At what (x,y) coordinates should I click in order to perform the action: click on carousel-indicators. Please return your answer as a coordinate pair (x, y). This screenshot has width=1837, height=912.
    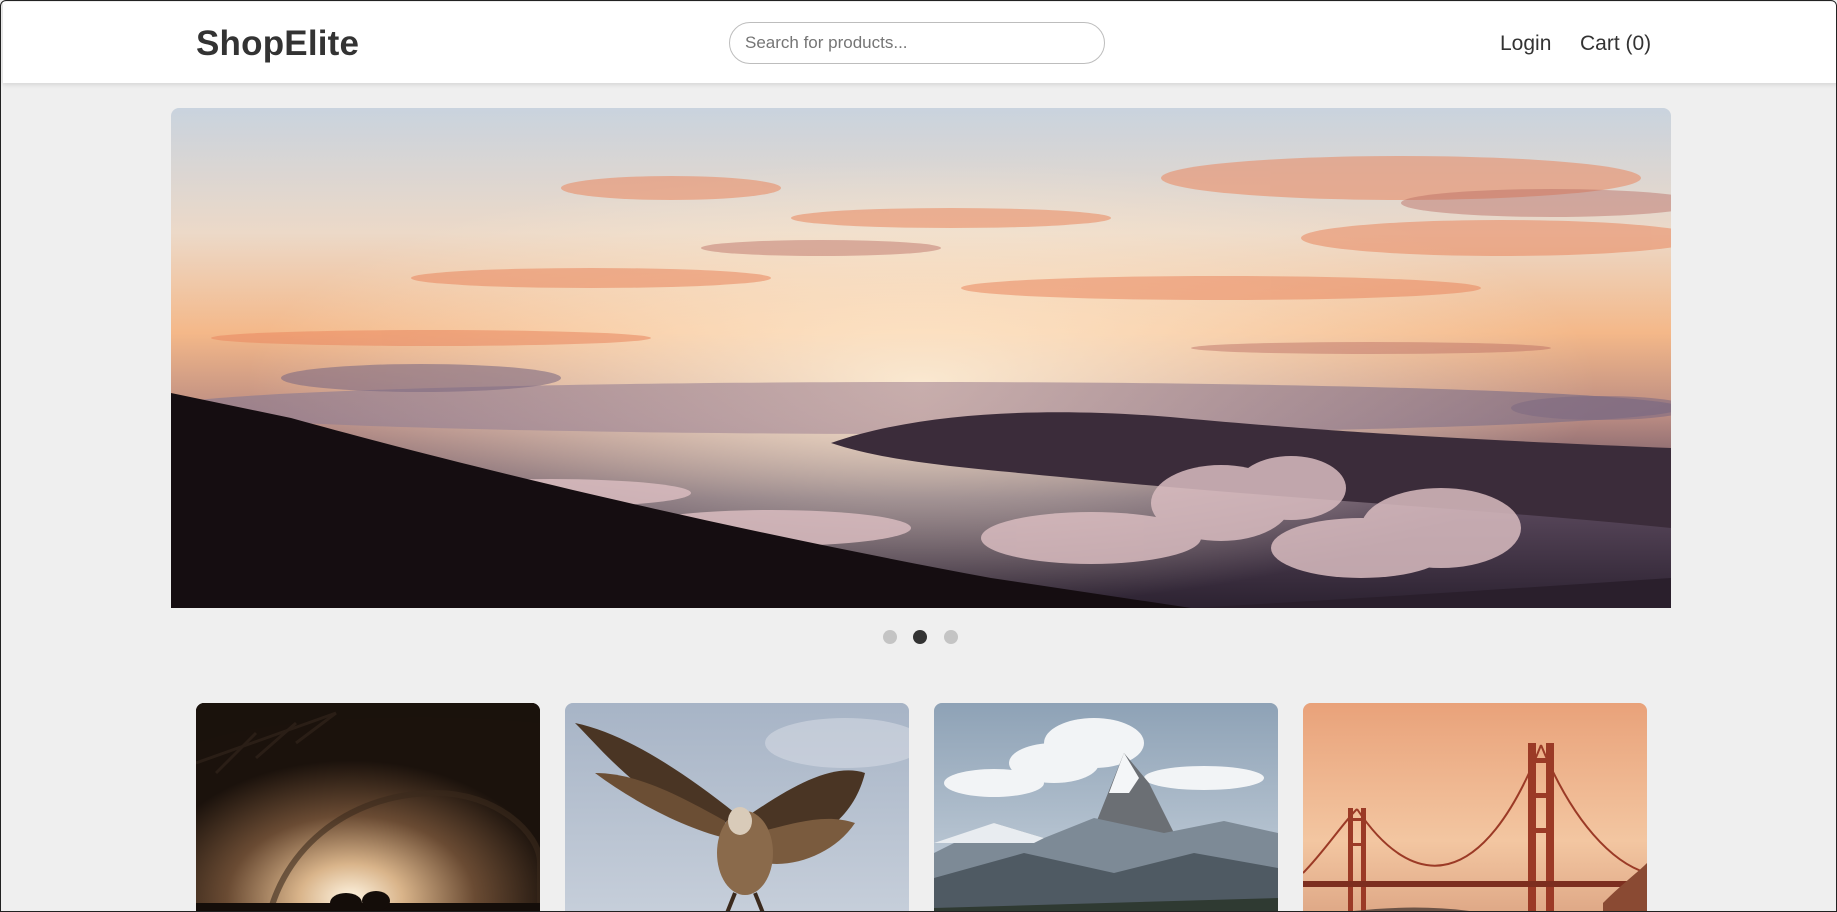
    Looking at the image, I should click on (918, 637).